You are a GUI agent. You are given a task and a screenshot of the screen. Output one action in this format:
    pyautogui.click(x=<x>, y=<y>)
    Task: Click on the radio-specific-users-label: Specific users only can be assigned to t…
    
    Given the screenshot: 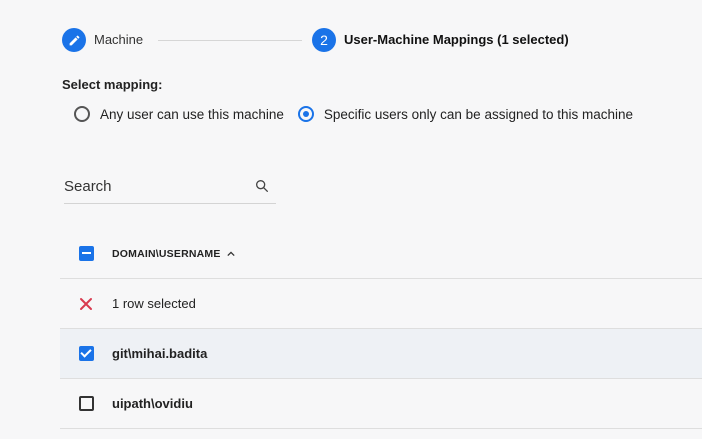 What is the action you would take?
    pyautogui.click(x=478, y=114)
    